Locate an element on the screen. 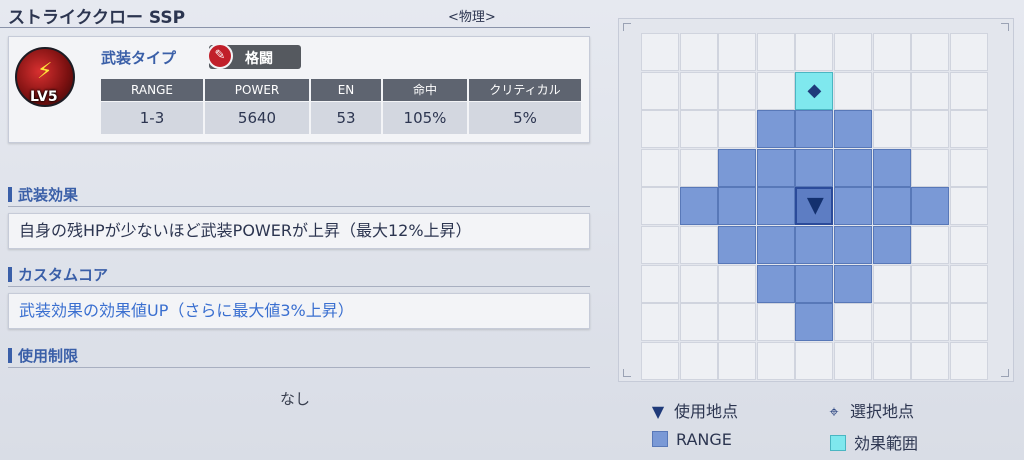 The image size is (1024, 460). restriction-section-title: 使用制限 is located at coordinates (43, 355).